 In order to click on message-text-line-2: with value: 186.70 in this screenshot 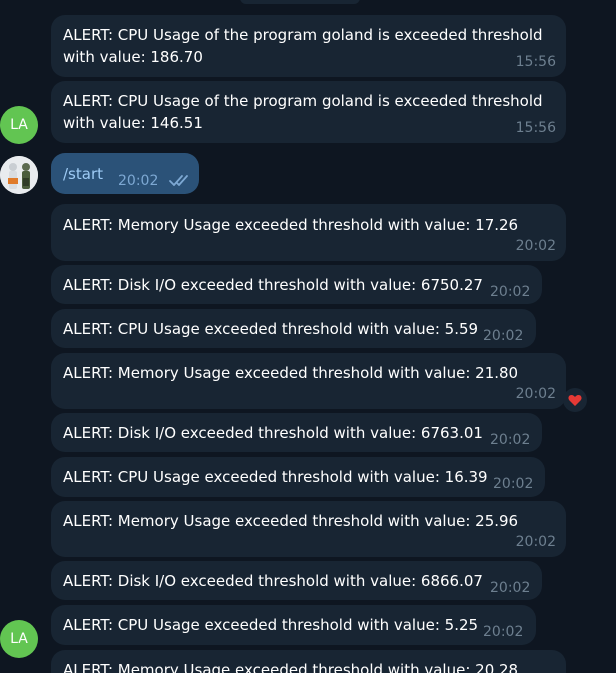, I will do `click(133, 57)`.